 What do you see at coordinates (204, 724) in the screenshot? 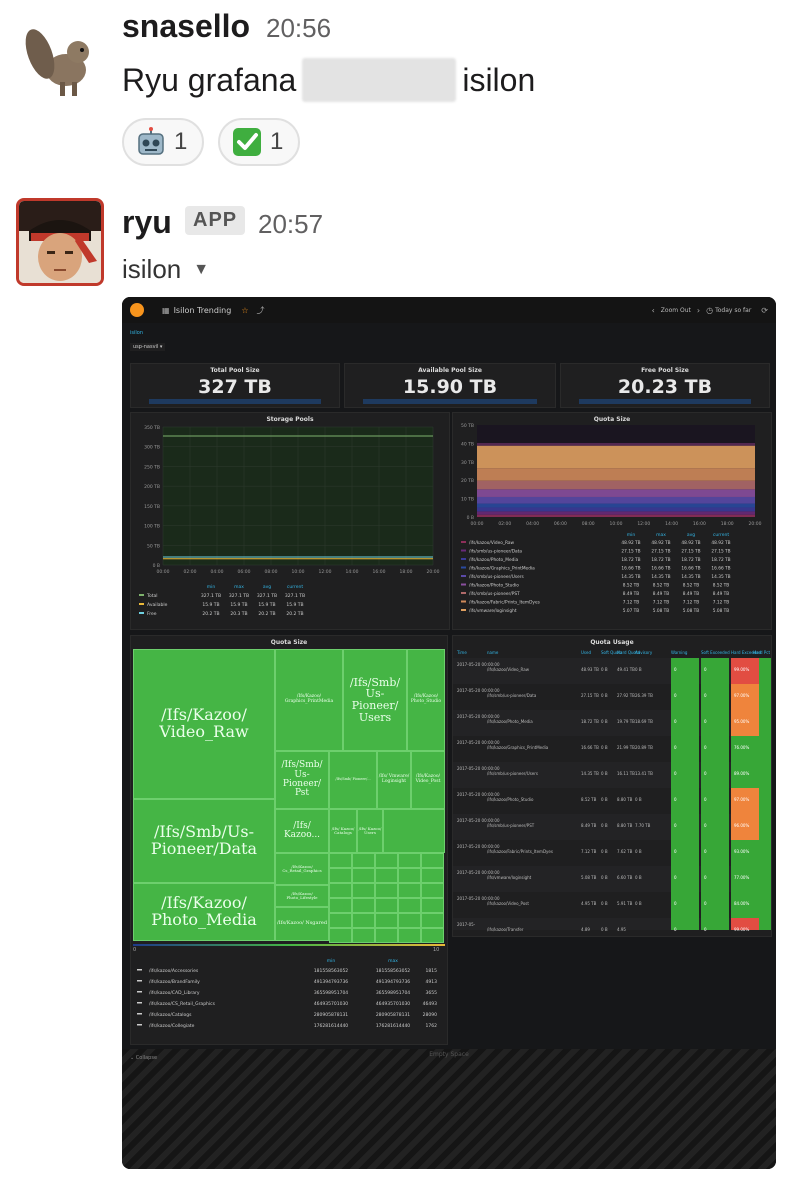
I see `treemap-cell: /Ifs/Kazoo/ Video_Raw` at bounding box center [204, 724].